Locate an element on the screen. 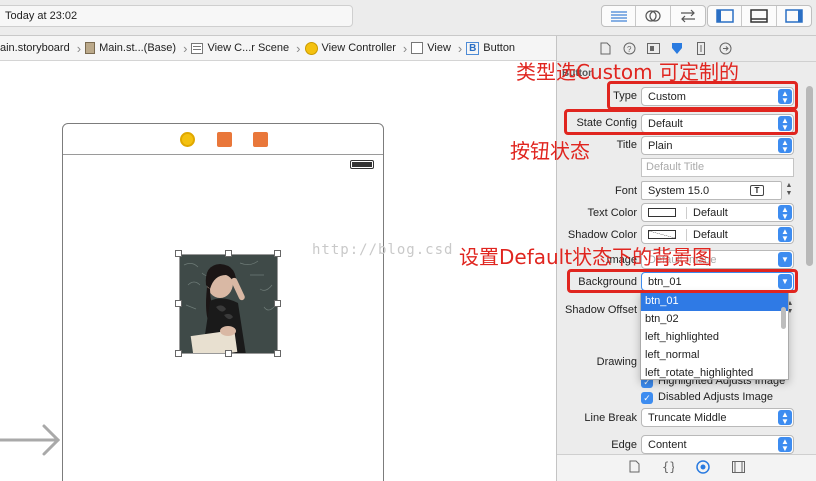 The height and width of the screenshot is (481, 816). annotation-box-background is located at coordinates (682, 281).